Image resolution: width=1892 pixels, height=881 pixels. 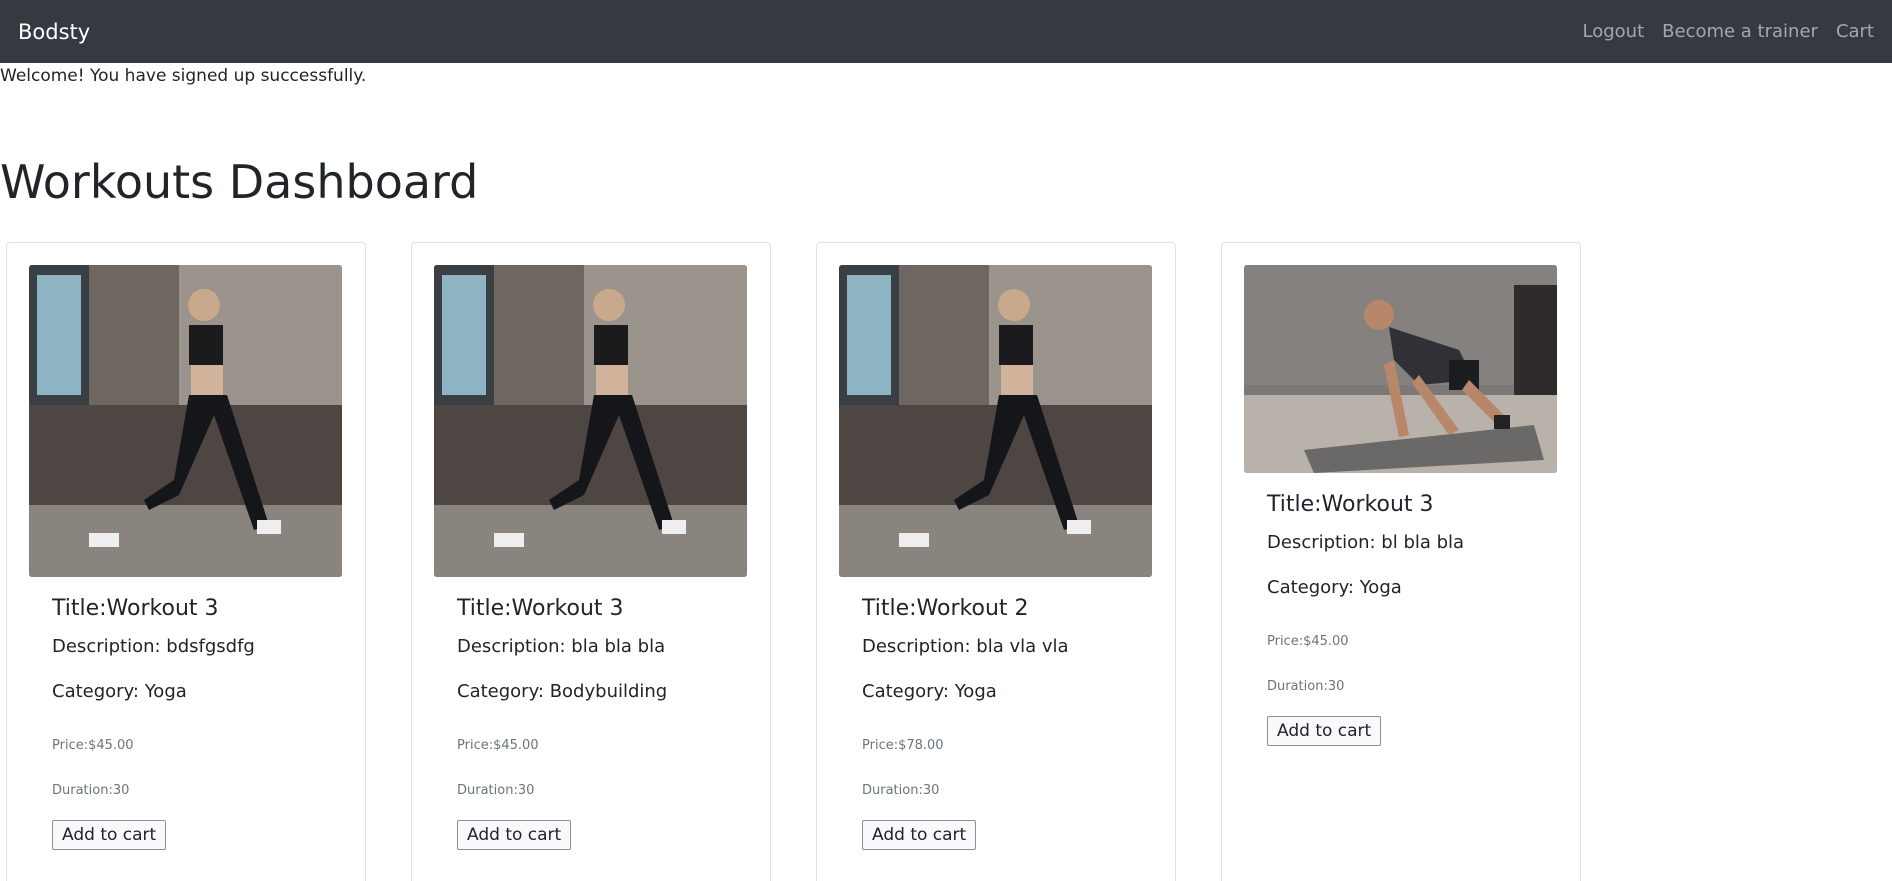 I want to click on top-navbar: Bodsty Logout Become a trainer Cart, so click(x=946, y=31).